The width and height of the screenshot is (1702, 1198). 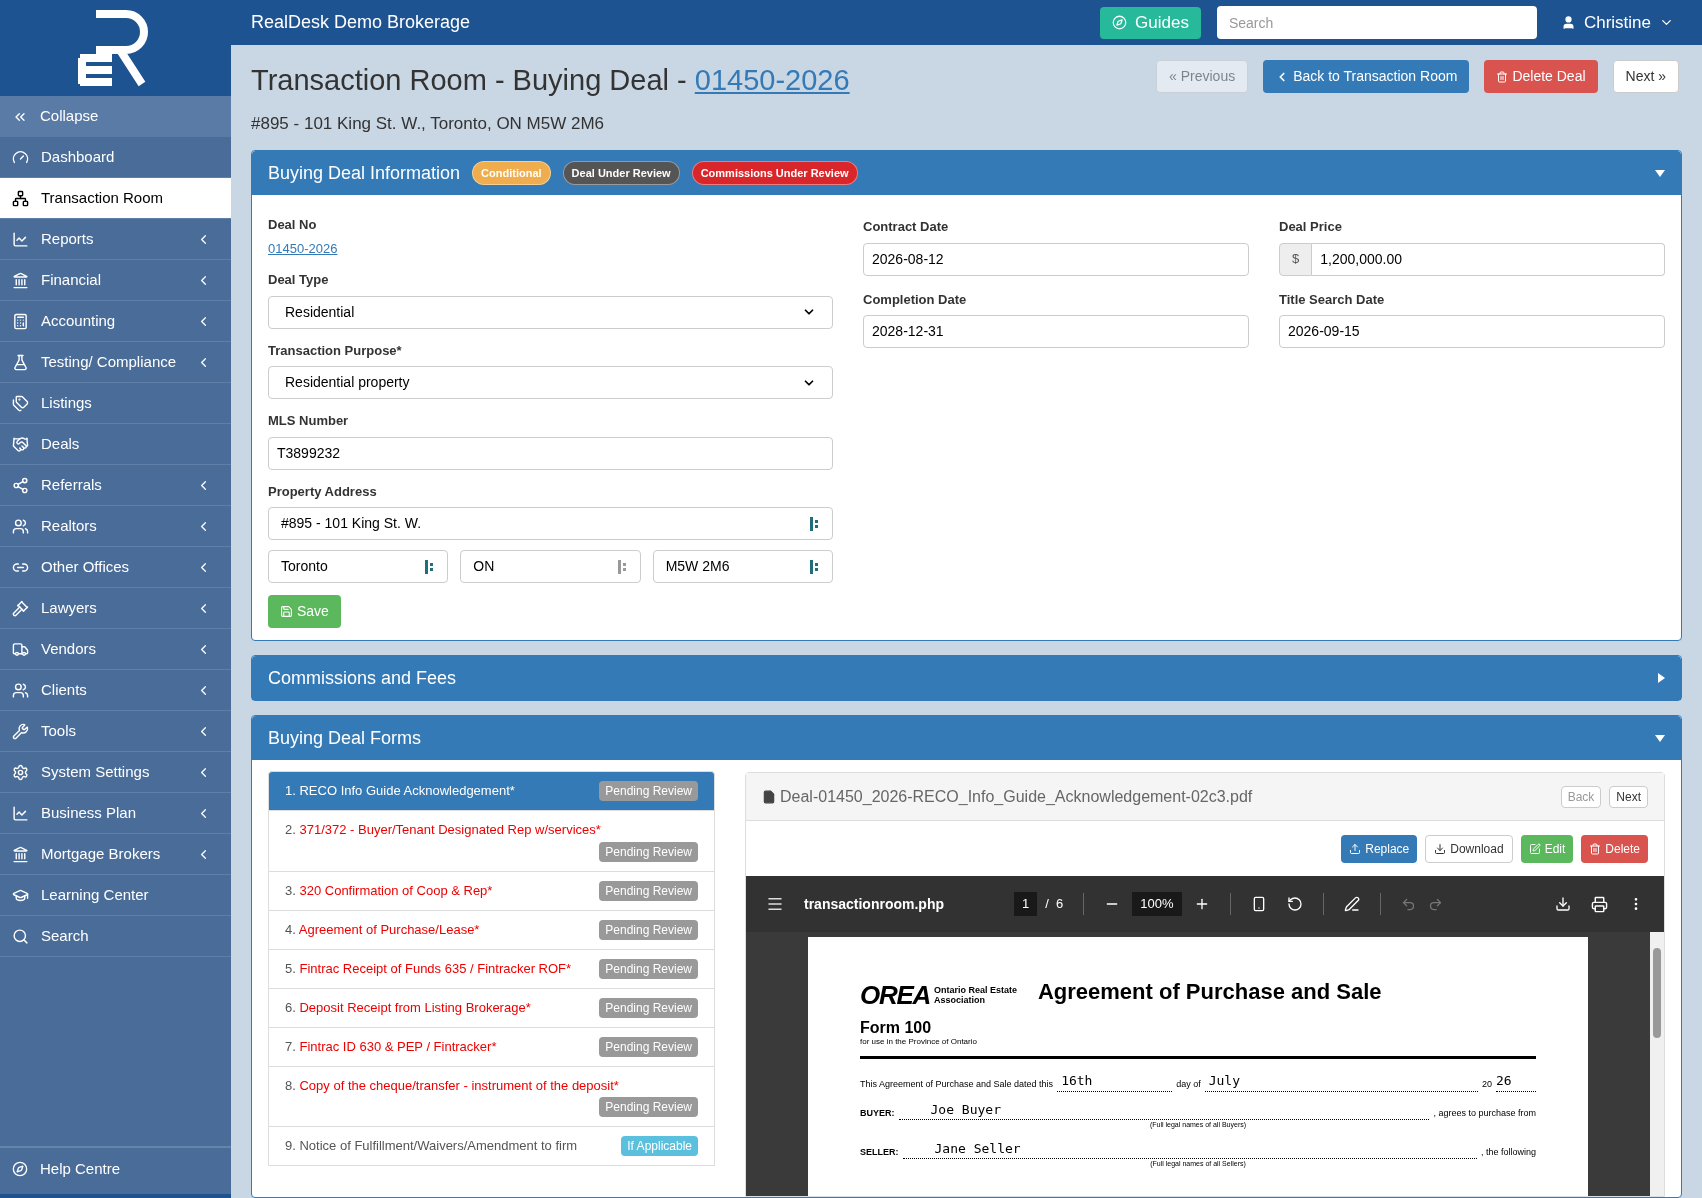 I want to click on settings-icon, so click(x=20, y=772).